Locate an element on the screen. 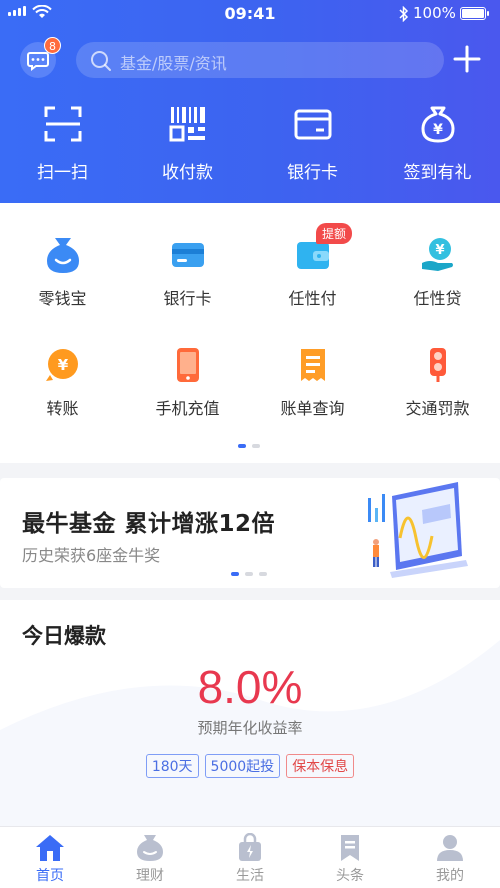 This screenshot has height=888, width=500. transfer-icon: ¥ is located at coordinates (61, 365).